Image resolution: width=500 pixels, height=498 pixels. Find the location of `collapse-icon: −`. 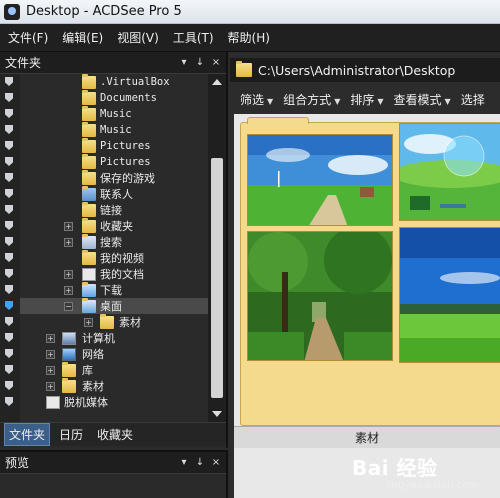

collapse-icon: − is located at coordinates (68, 306).